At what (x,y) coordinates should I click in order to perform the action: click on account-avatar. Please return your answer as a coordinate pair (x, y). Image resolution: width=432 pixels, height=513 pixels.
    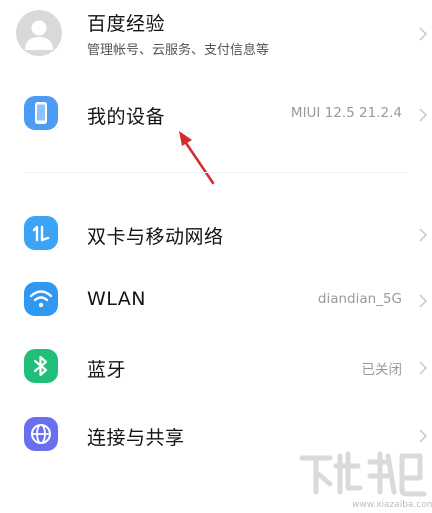
    Looking at the image, I should click on (39, 33).